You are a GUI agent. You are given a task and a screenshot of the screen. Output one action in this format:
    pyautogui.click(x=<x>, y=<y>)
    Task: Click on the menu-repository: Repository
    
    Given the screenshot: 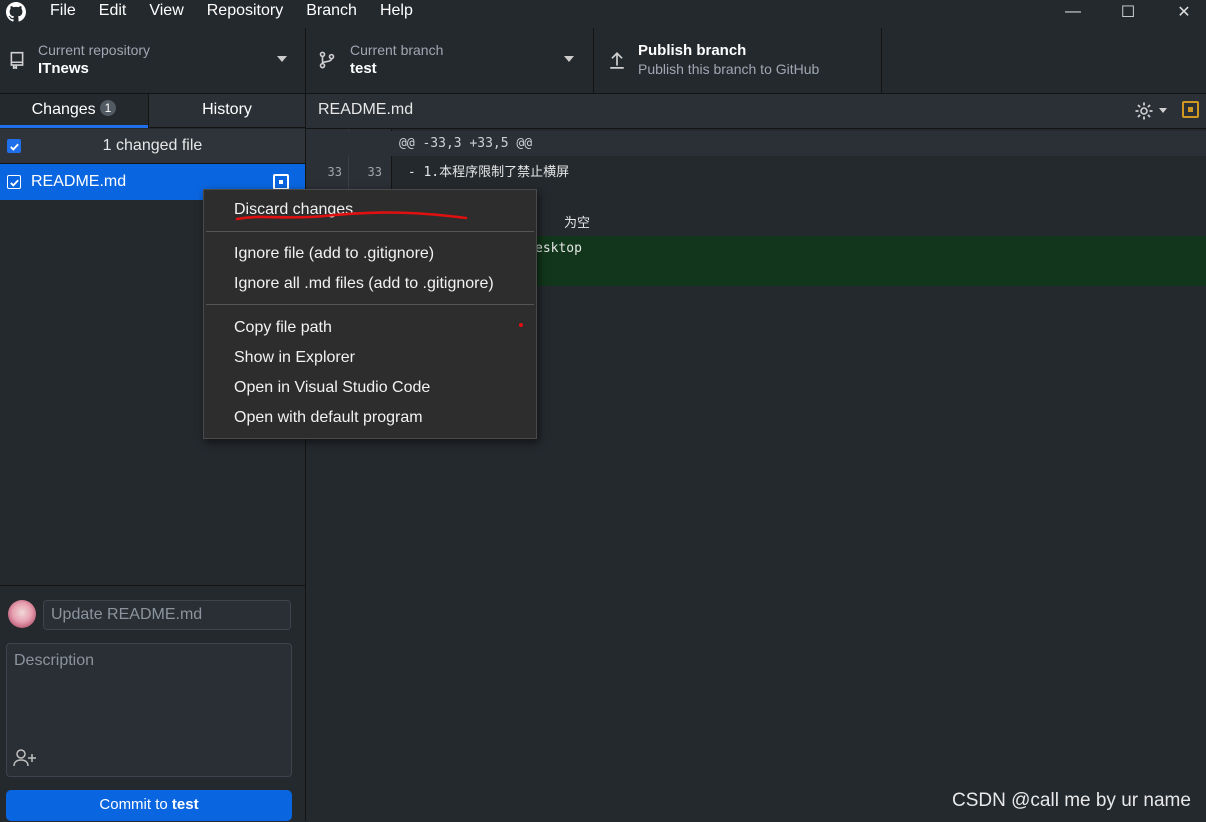 What is the action you would take?
    pyautogui.click(x=245, y=11)
    